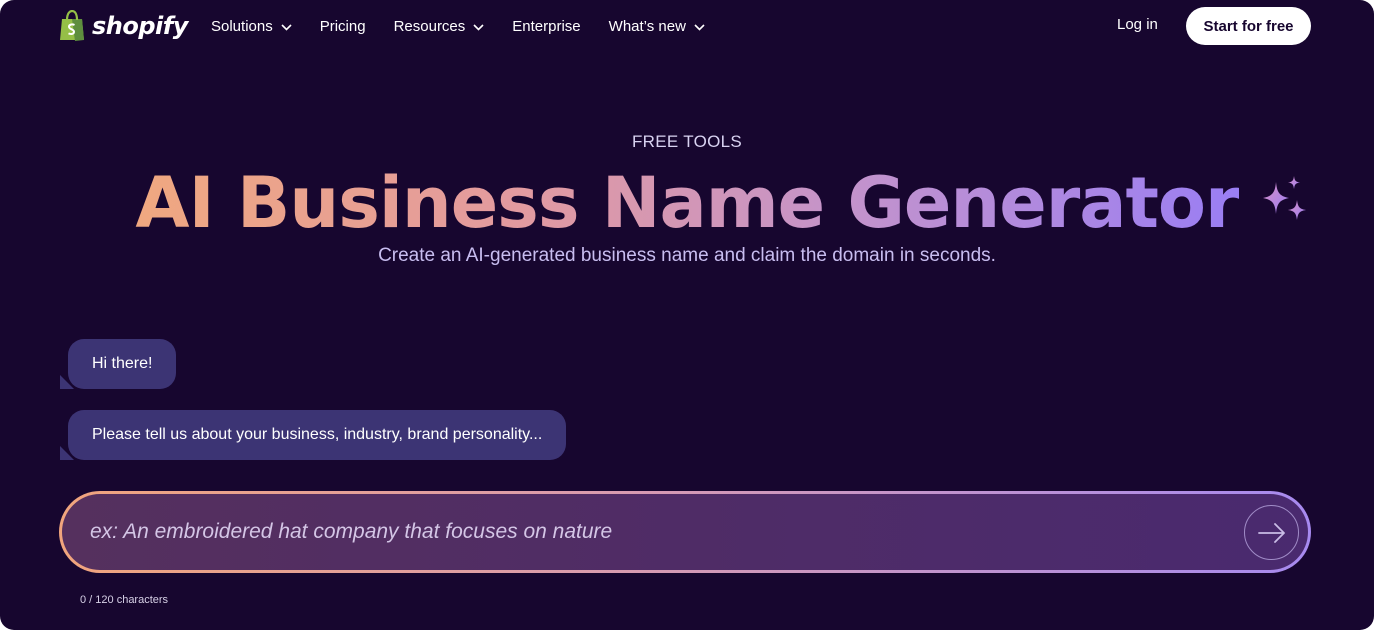  What do you see at coordinates (650, 532) in the screenshot?
I see `business-description-input` at bounding box center [650, 532].